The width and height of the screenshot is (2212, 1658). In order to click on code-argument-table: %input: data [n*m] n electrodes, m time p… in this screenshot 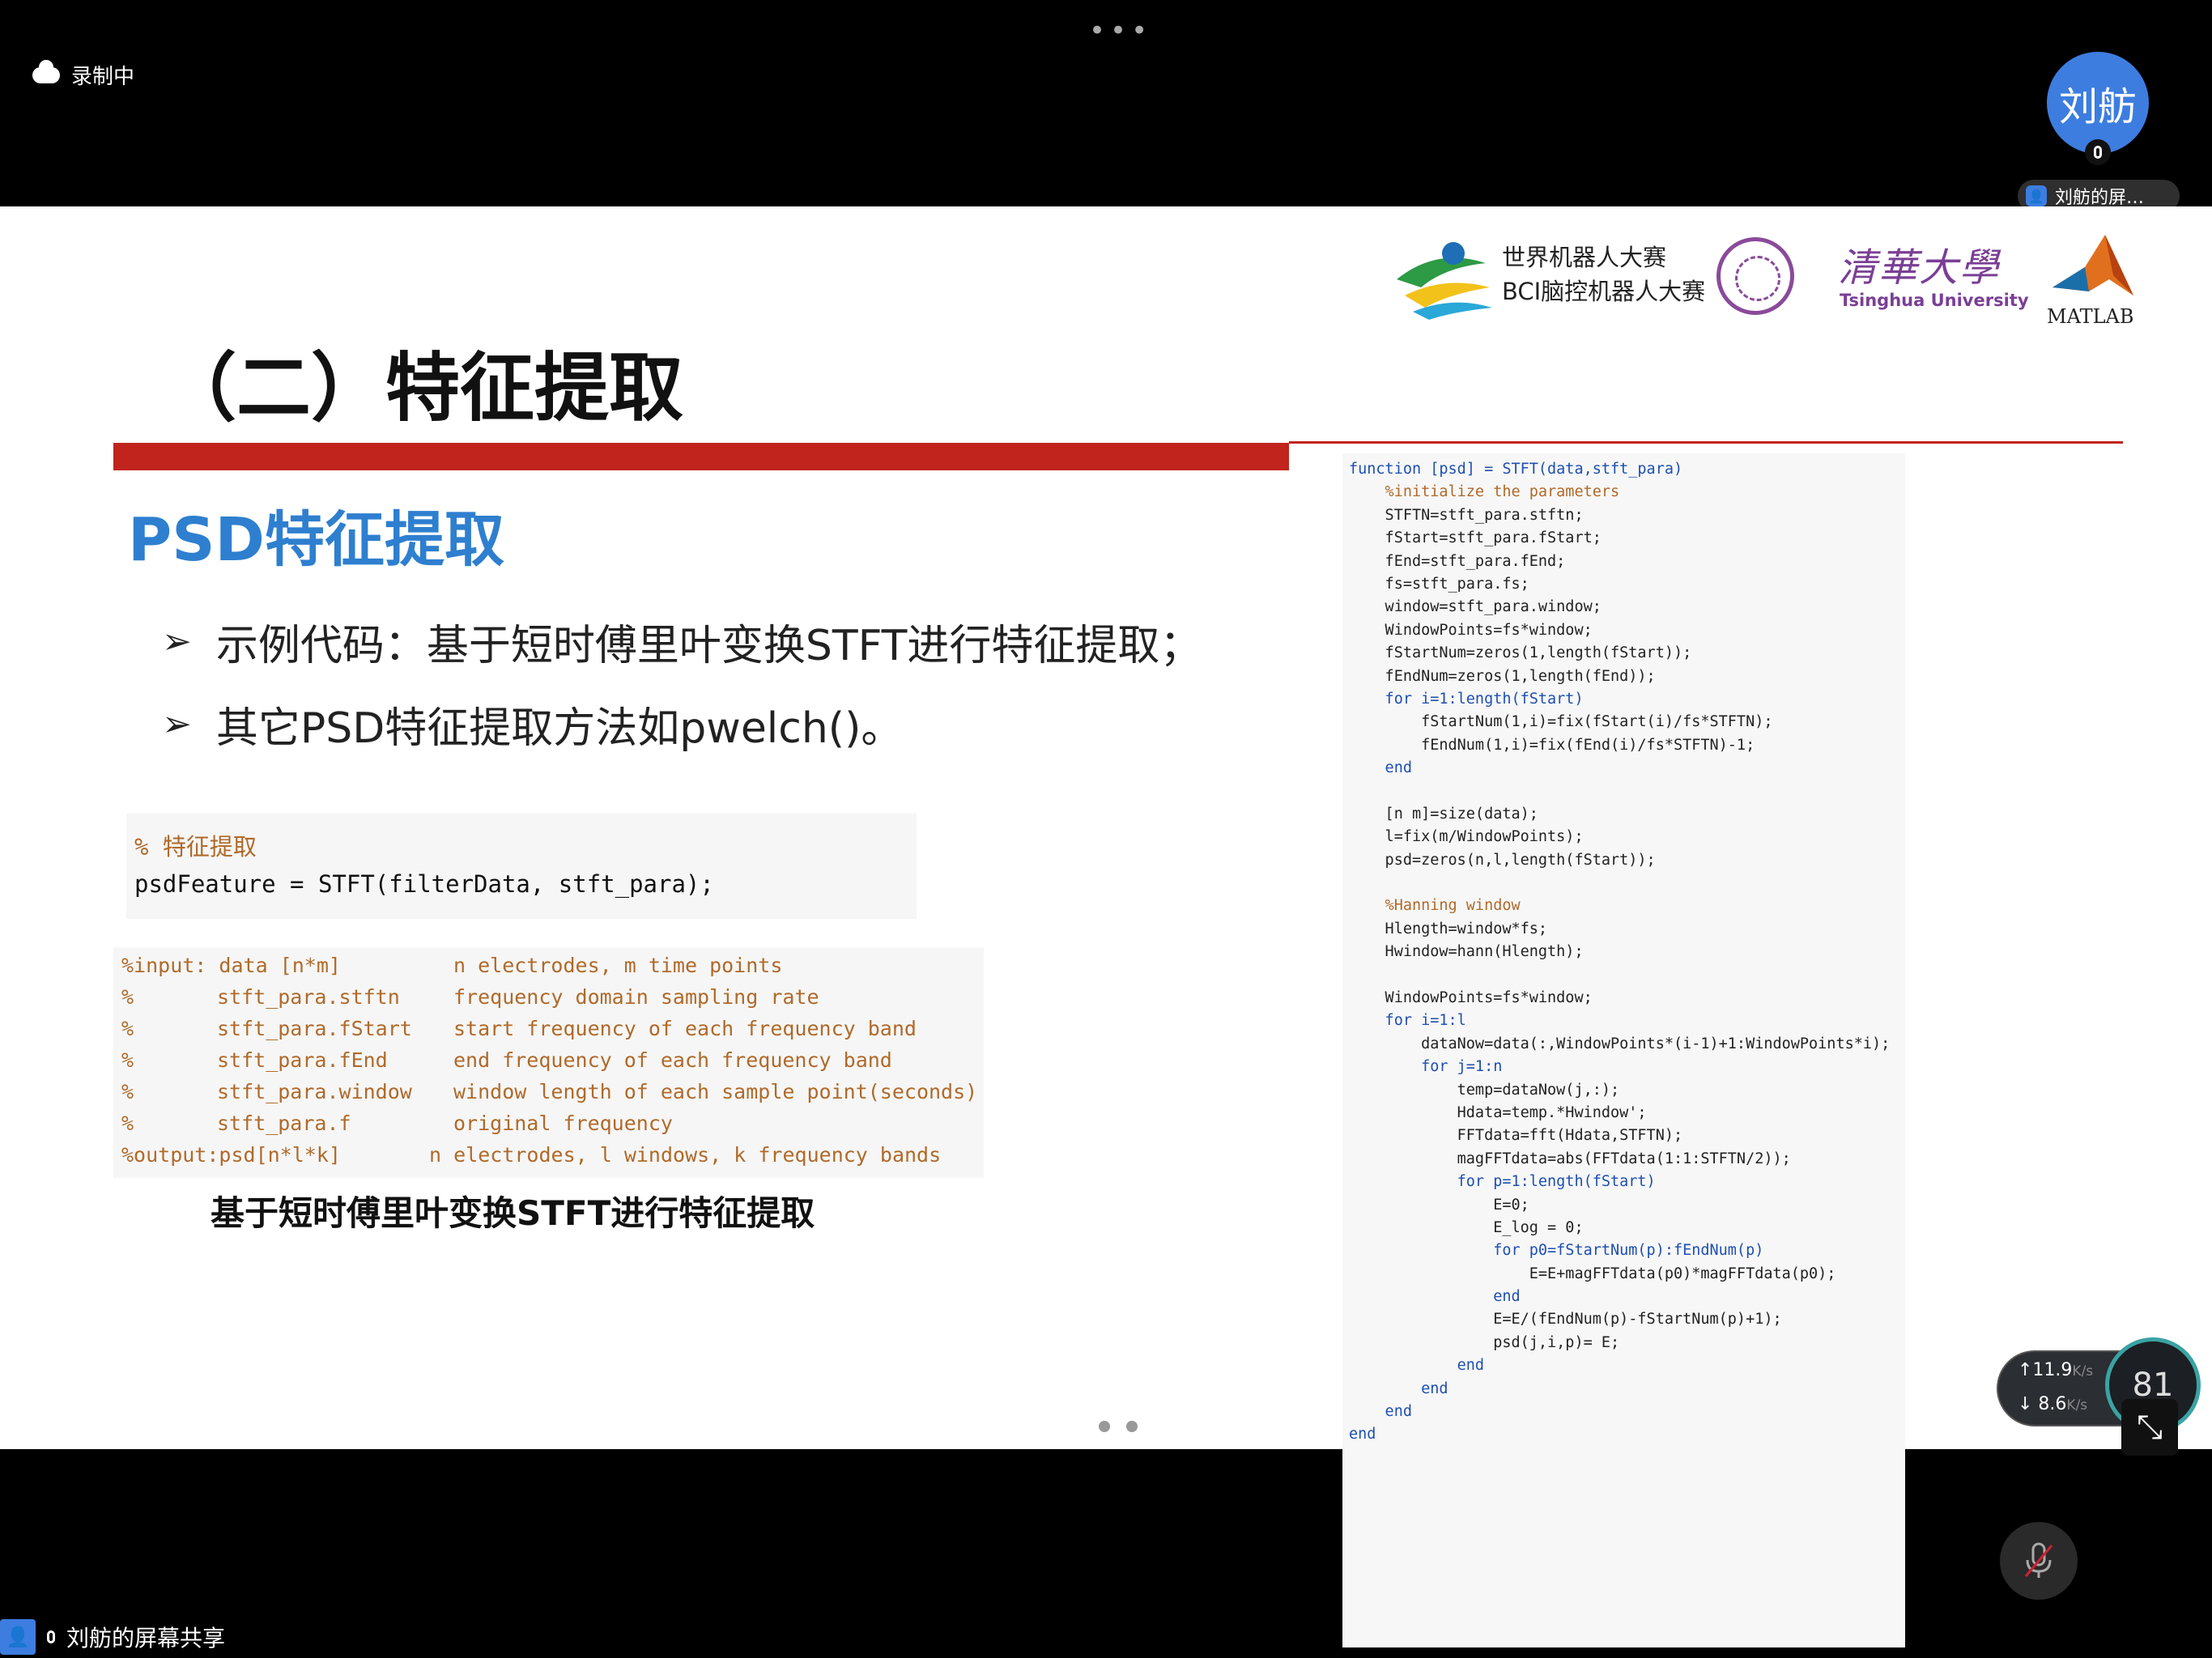, I will do `click(548, 1062)`.